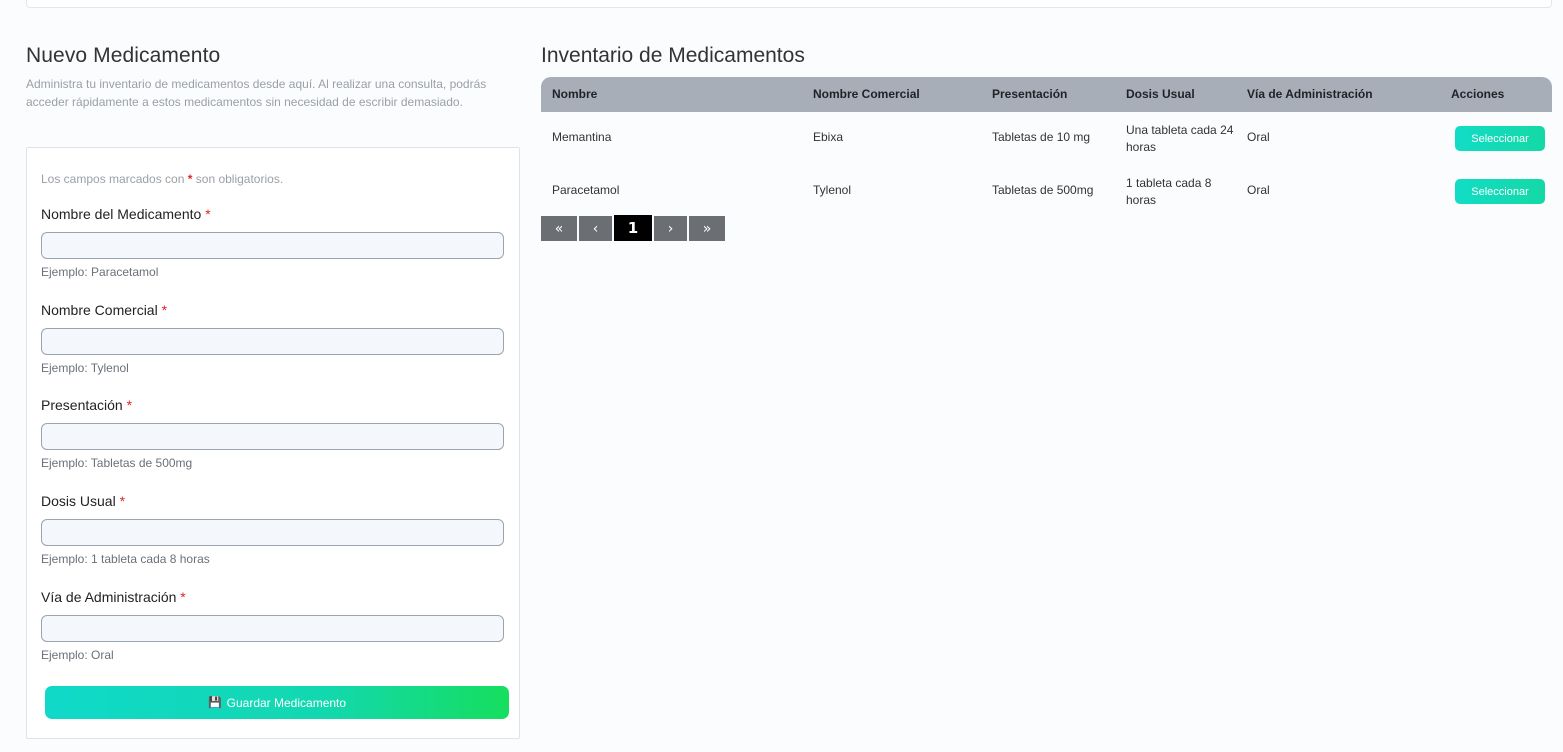 The image size is (1563, 752). I want to click on prev-page-button: ‹, so click(595, 228).